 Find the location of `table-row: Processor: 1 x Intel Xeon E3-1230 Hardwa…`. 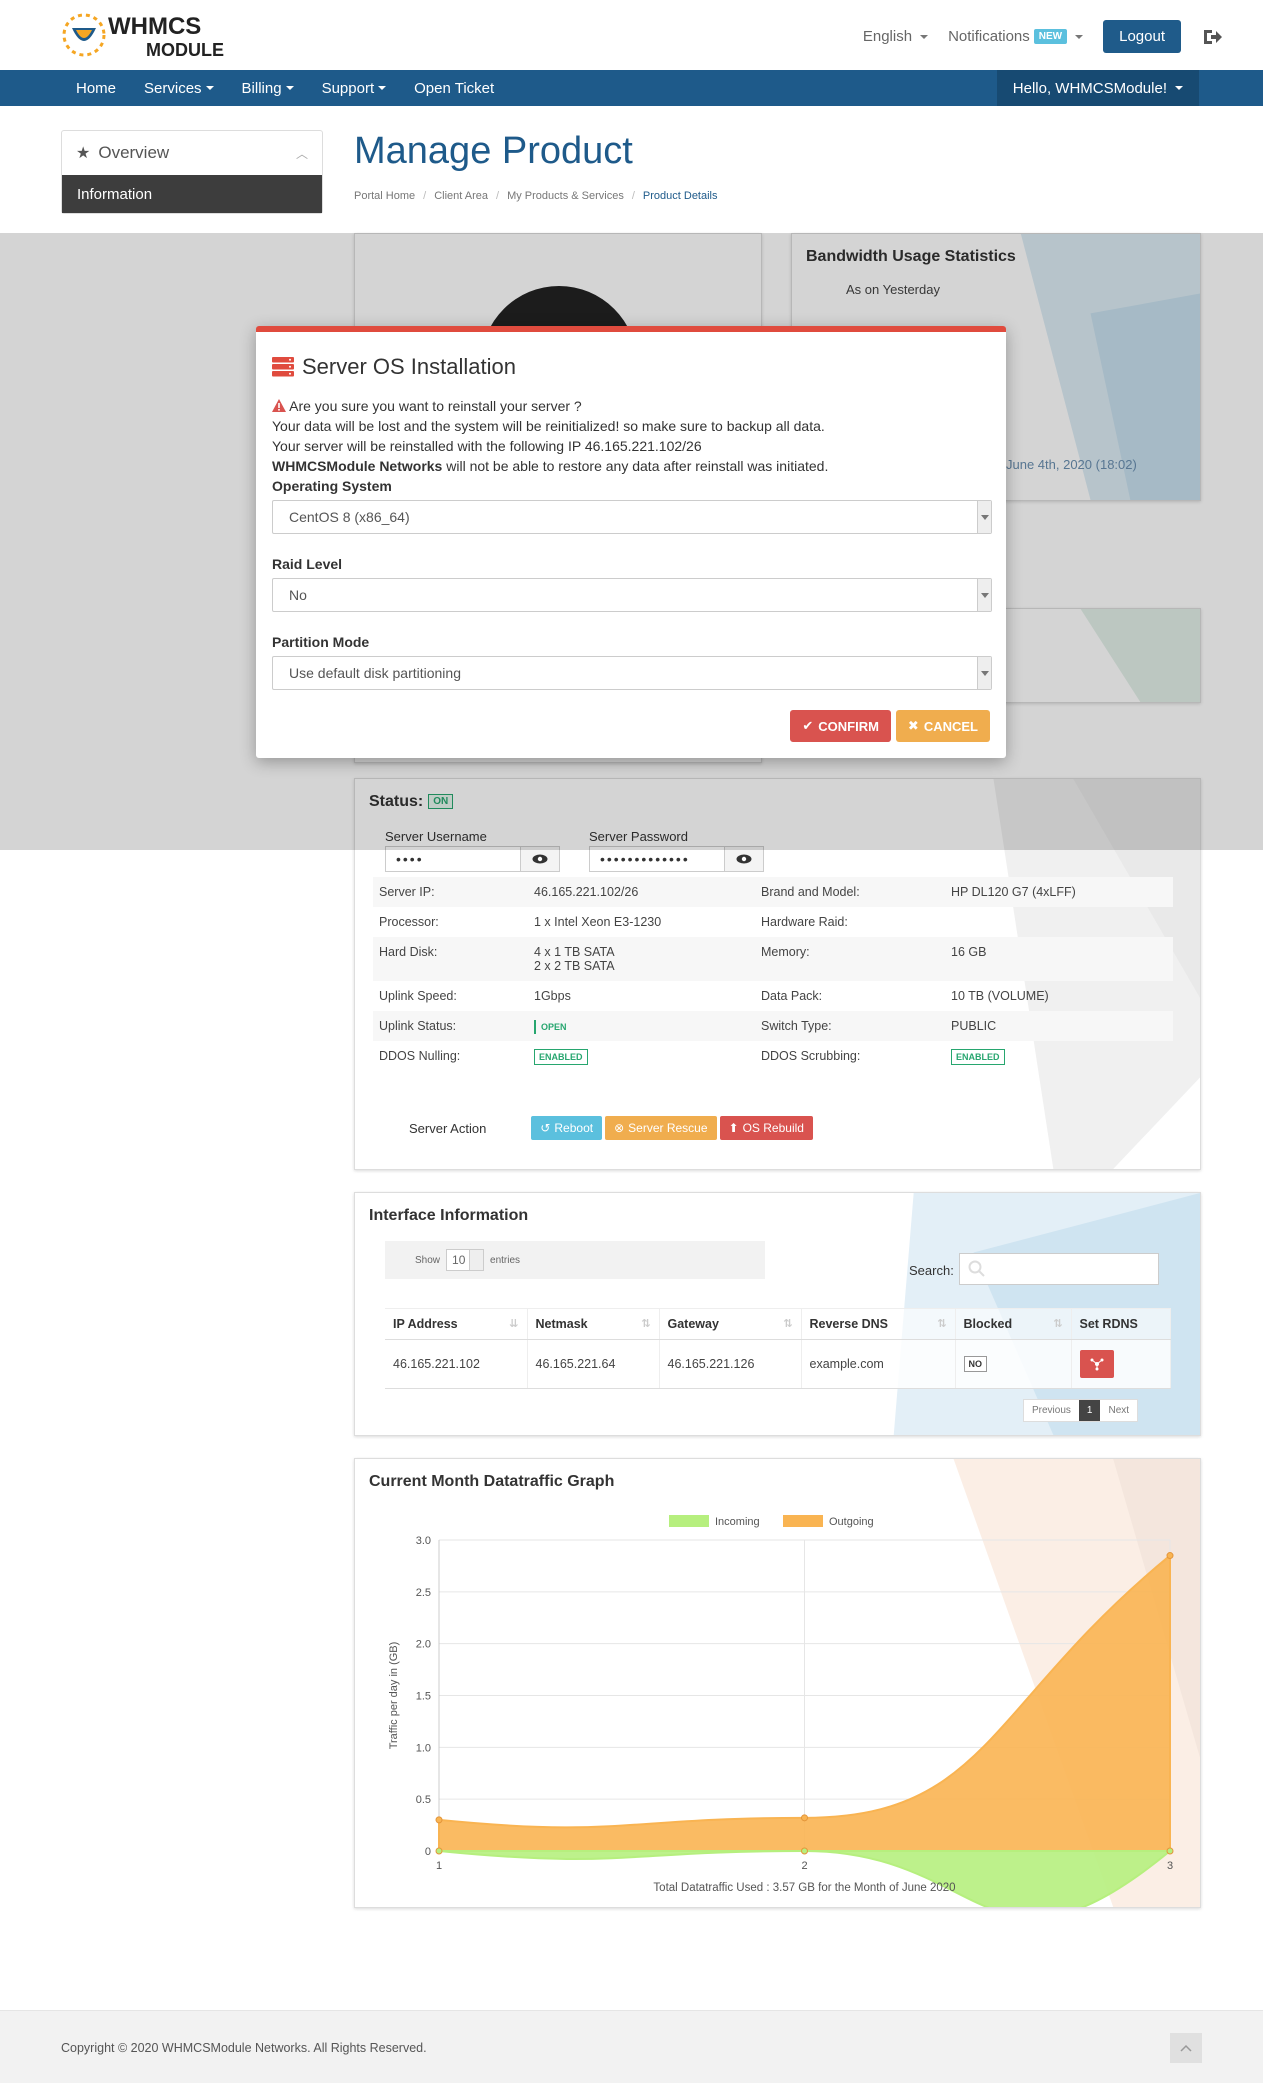

table-row: Processor: 1 x Intel Xeon E3-1230 Hardwa… is located at coordinates (773, 922).